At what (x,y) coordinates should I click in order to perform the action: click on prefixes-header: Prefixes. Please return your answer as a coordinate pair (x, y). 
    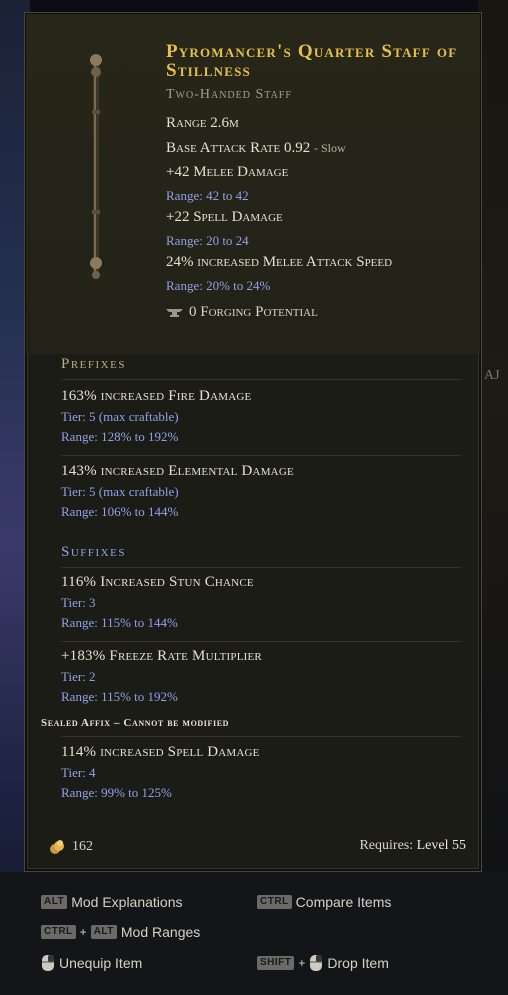
    Looking at the image, I should click on (93, 364).